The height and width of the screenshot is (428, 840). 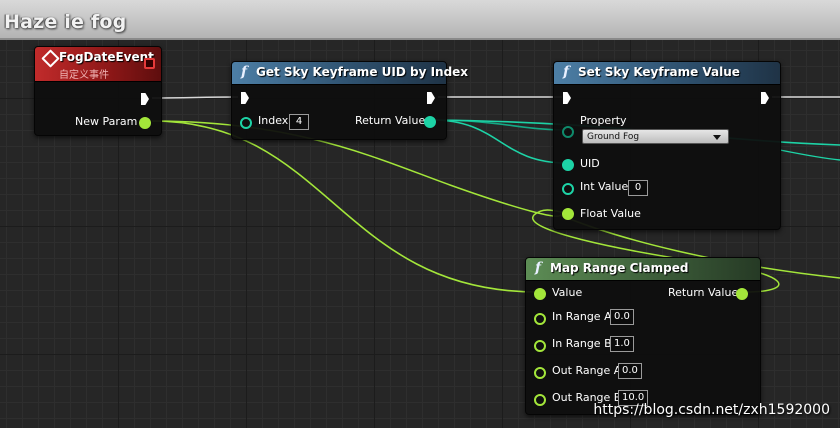 I want to click on event-node-header: FogDateEvent 自定义事件, so click(x=98, y=64).